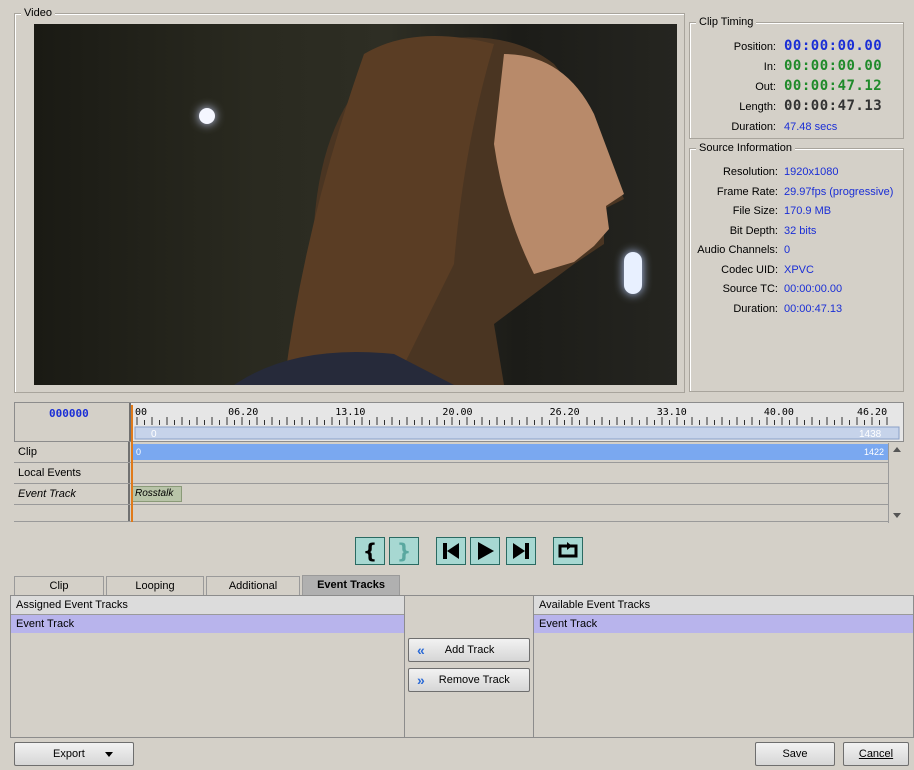 The width and height of the screenshot is (914, 770). Describe the element at coordinates (811, 172) in the screenshot. I see `source-value: 1920x1080` at that location.